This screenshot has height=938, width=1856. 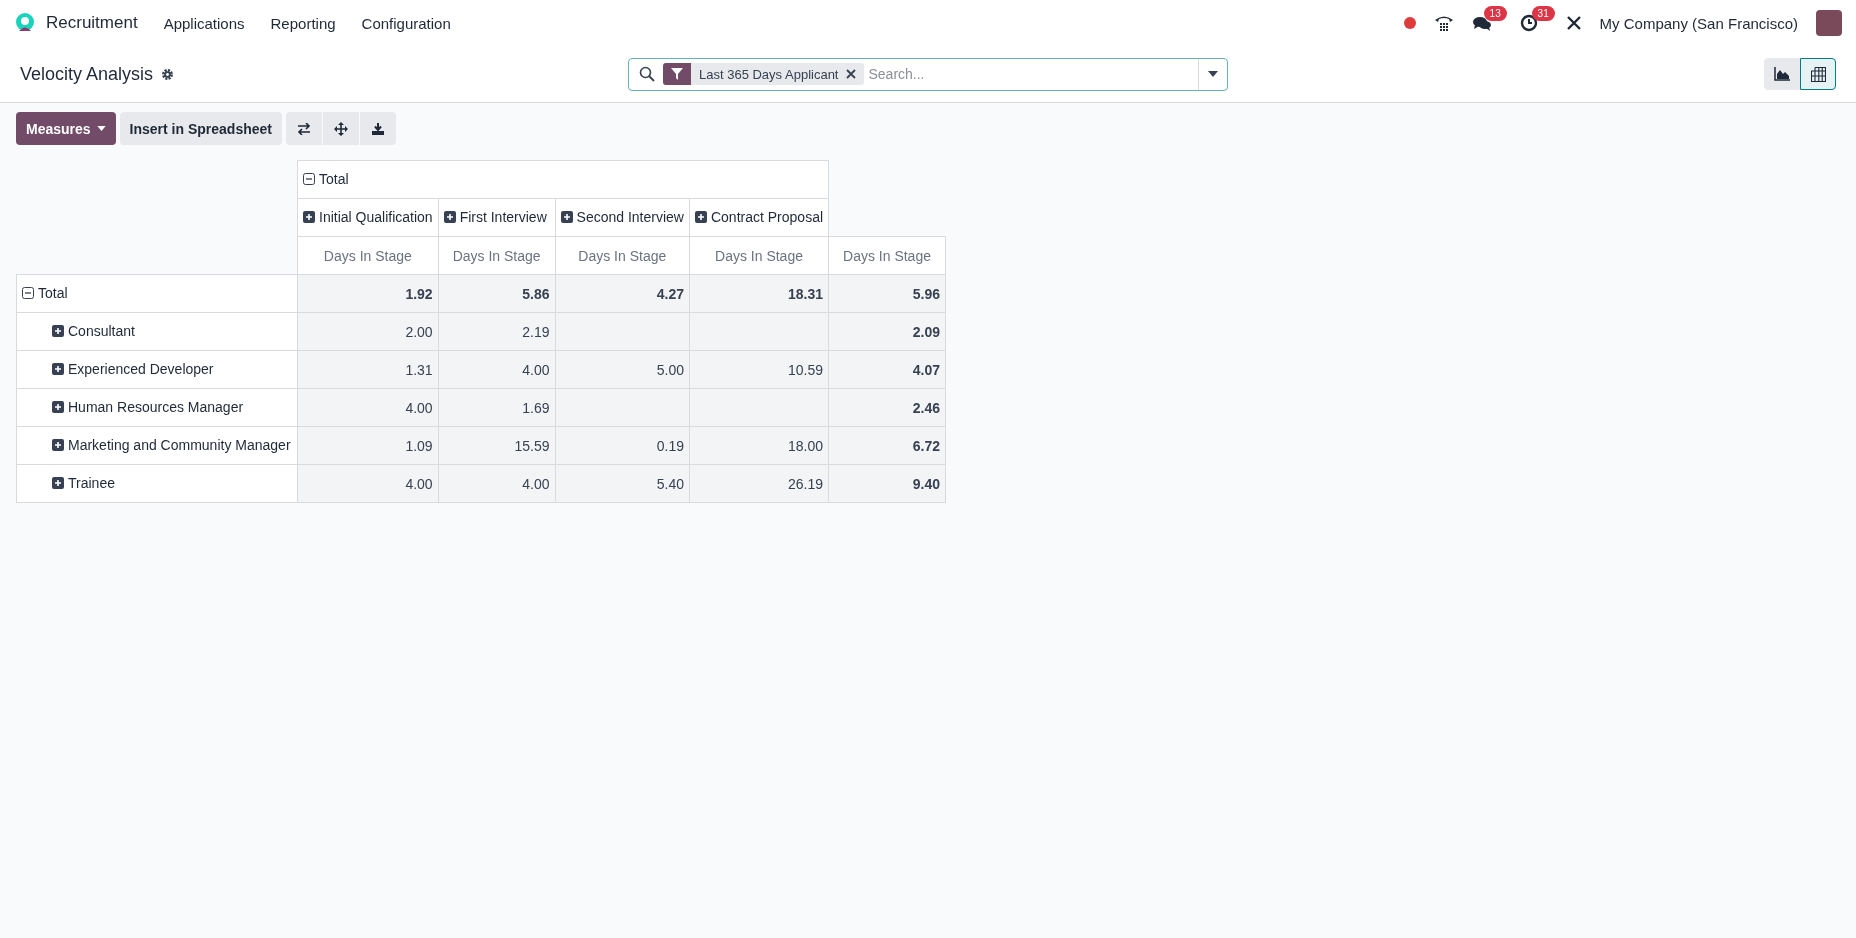 I want to click on filter-facet: Last 365 Days Applicant, so click(x=764, y=74).